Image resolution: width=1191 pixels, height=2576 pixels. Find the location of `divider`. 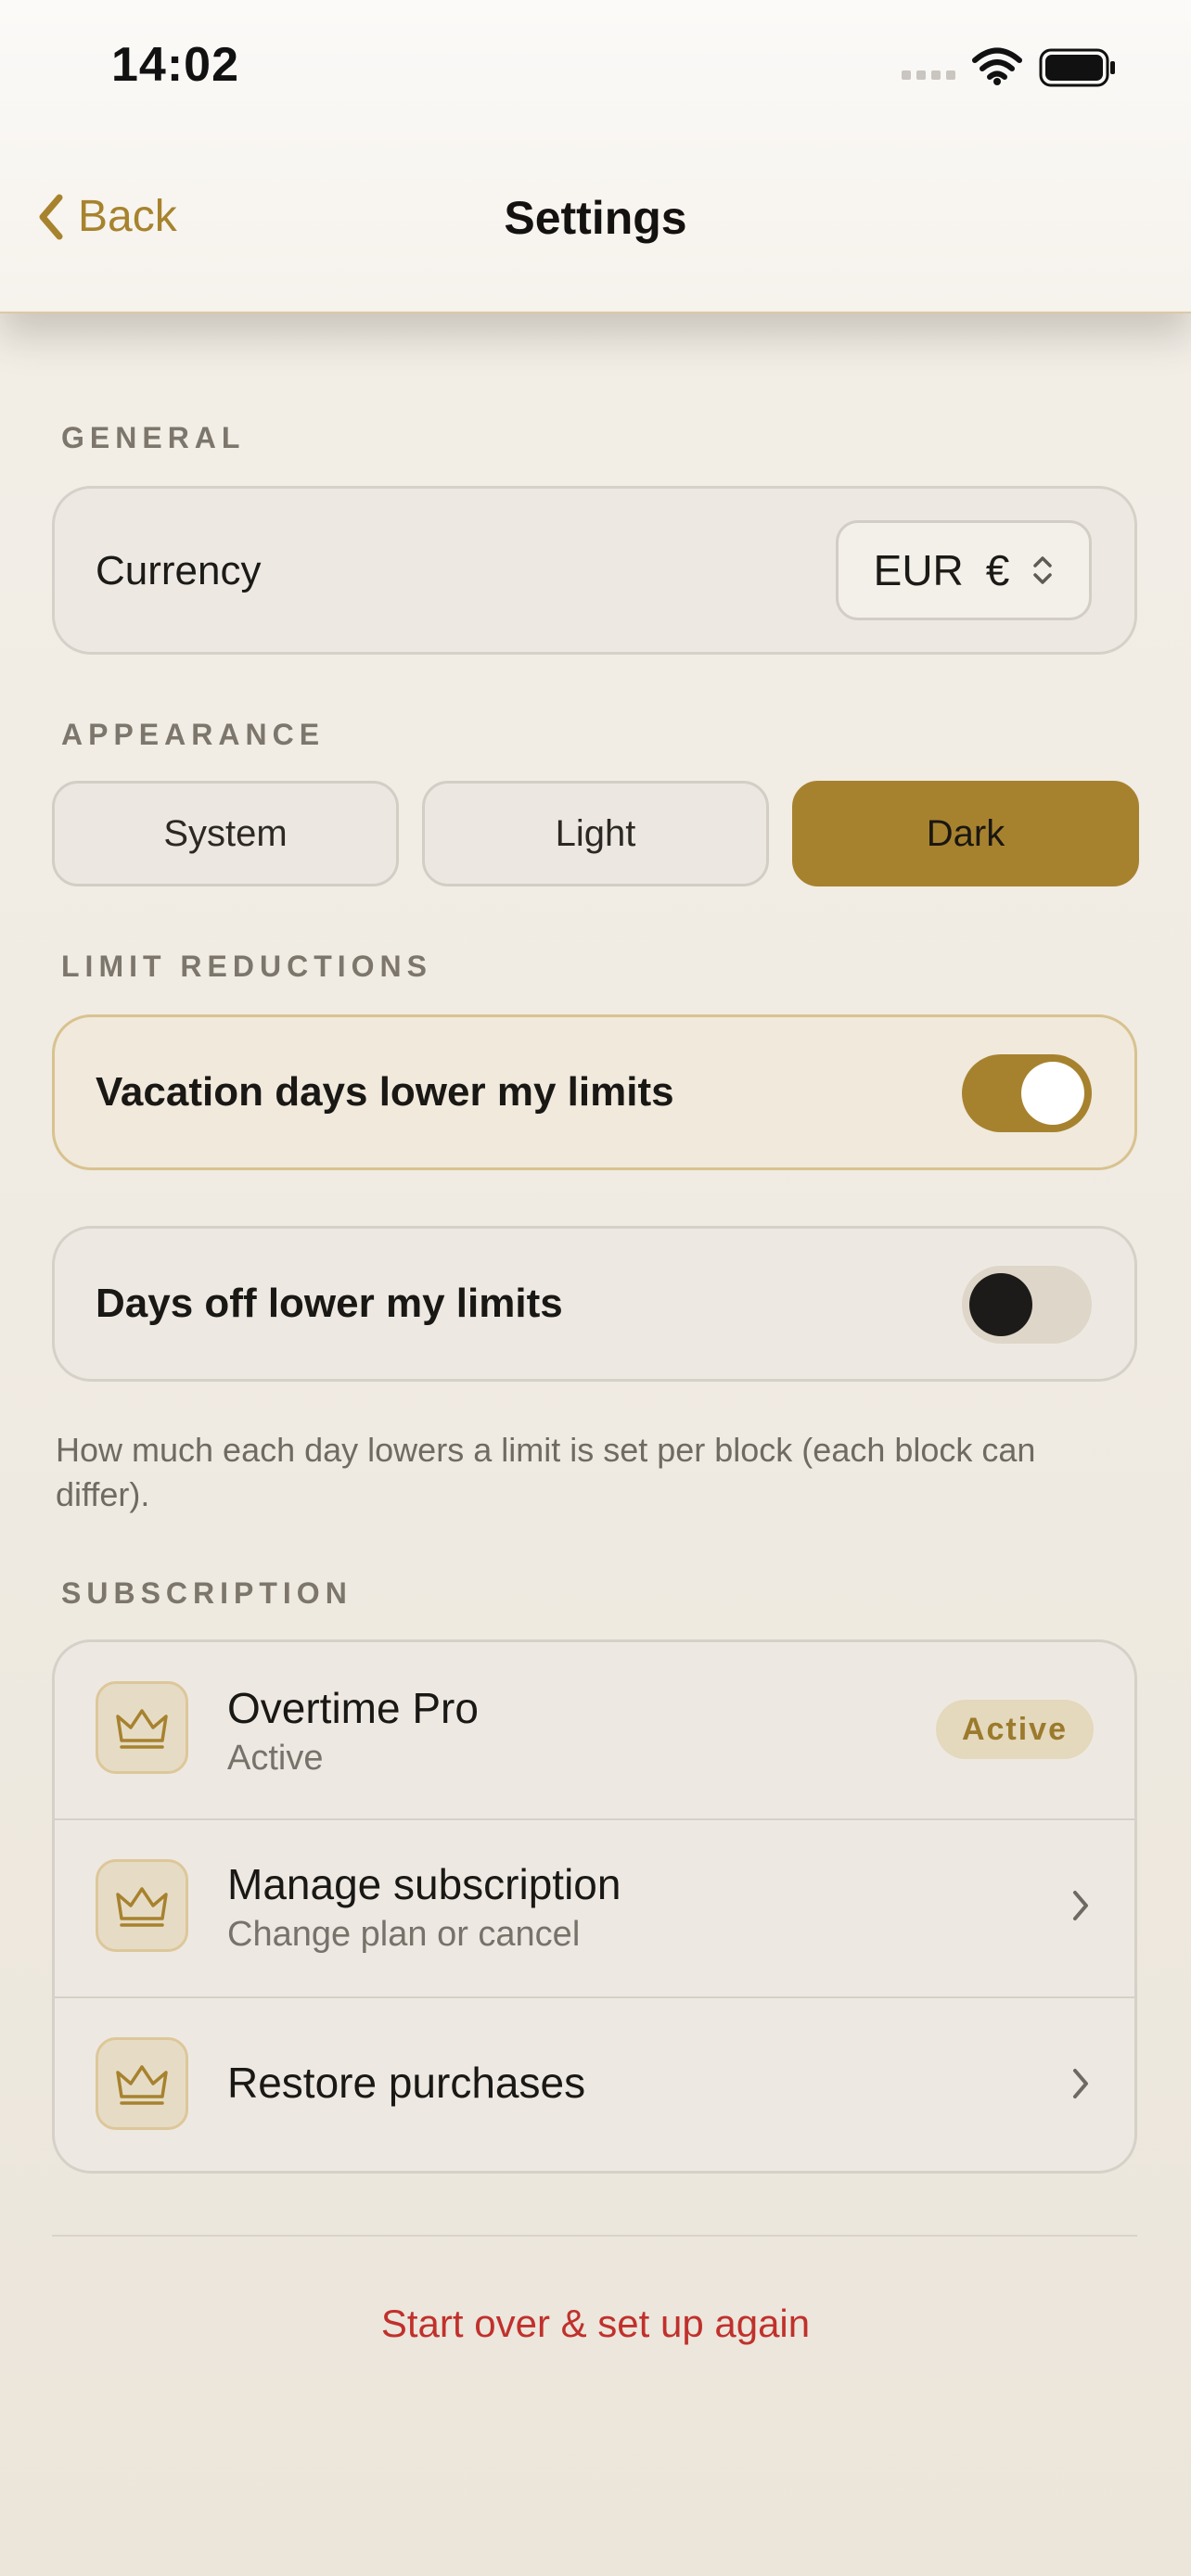

divider is located at coordinates (594, 2236).